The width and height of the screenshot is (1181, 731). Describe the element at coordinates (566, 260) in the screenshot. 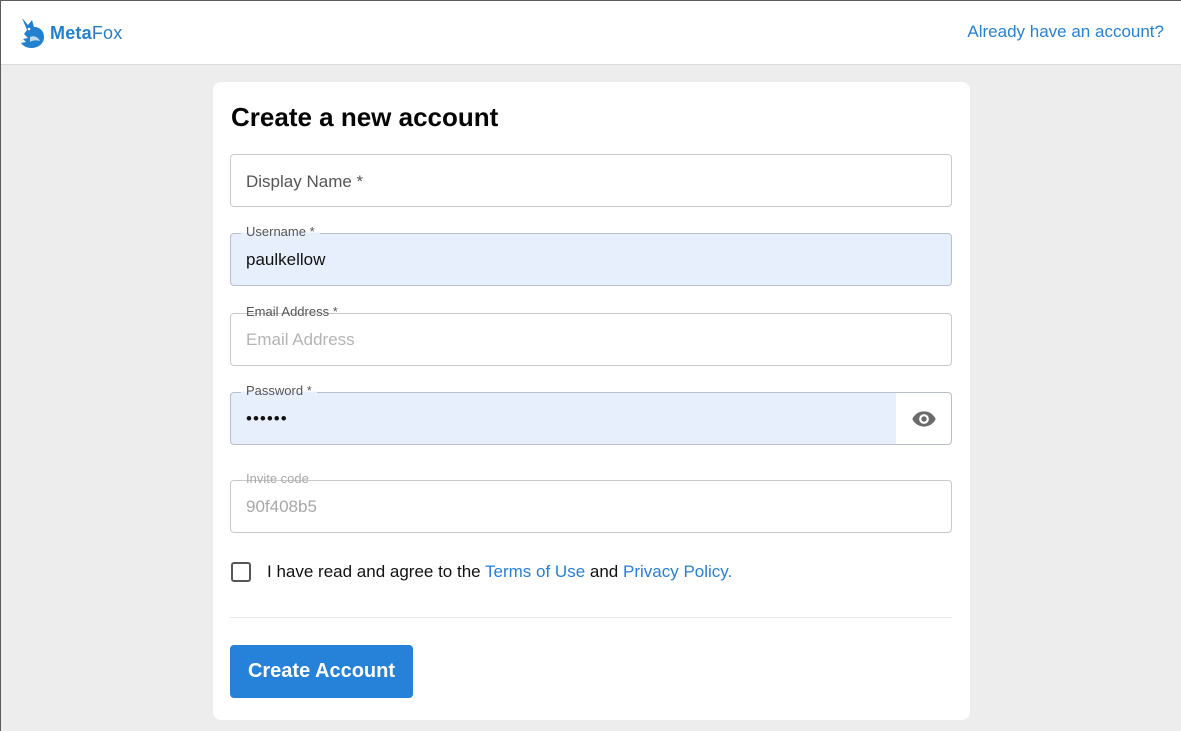

I see `username-input` at that location.